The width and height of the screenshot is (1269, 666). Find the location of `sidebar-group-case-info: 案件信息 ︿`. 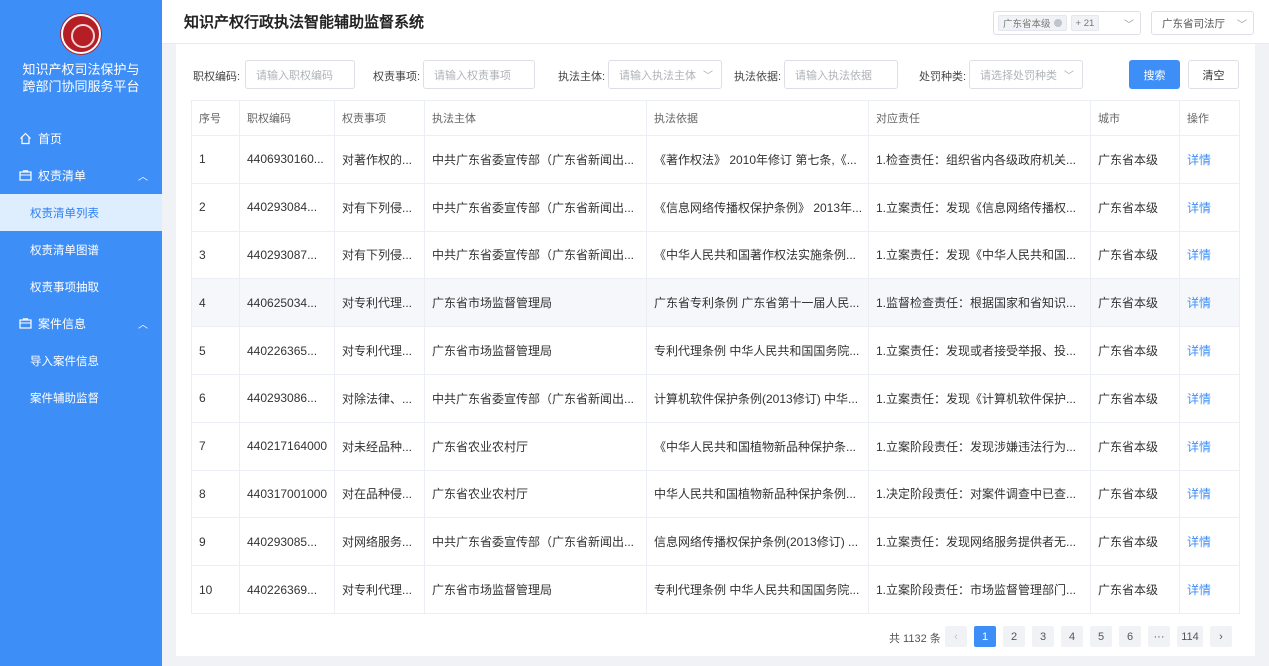

sidebar-group-case-info: 案件信息 ︿ is located at coordinates (81, 323).